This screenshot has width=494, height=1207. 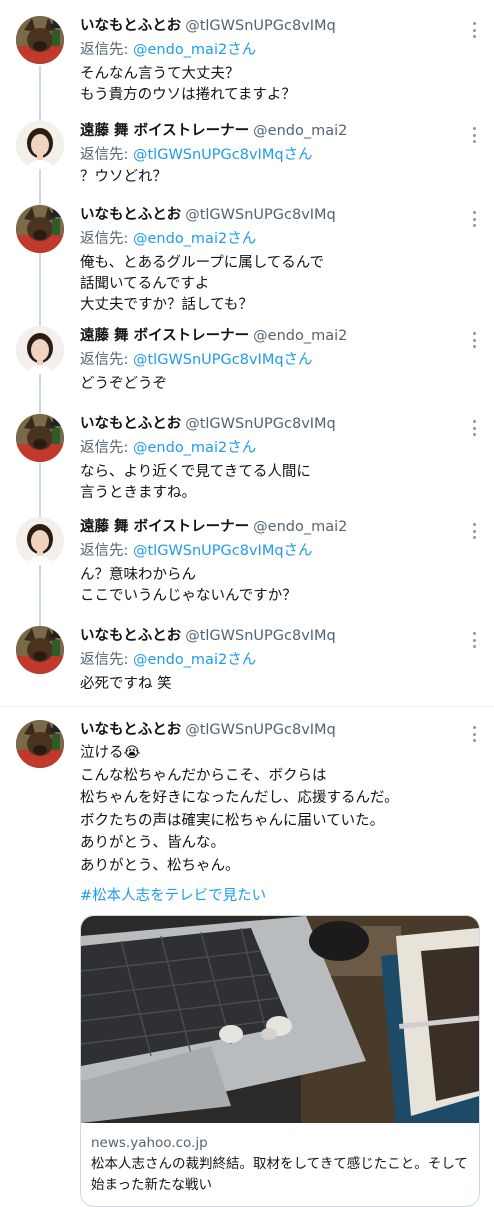 What do you see at coordinates (188, 585) in the screenshot?
I see `tweet-text: ん？意味わからん ここでいうんじゃないんですか？` at bounding box center [188, 585].